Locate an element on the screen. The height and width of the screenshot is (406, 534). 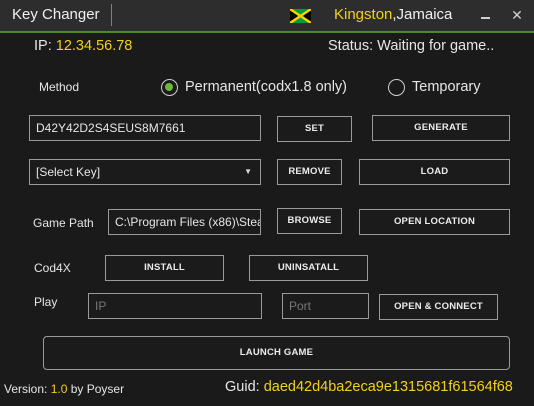
ip-display: IP: 12.34.56.78 is located at coordinates (83, 46).